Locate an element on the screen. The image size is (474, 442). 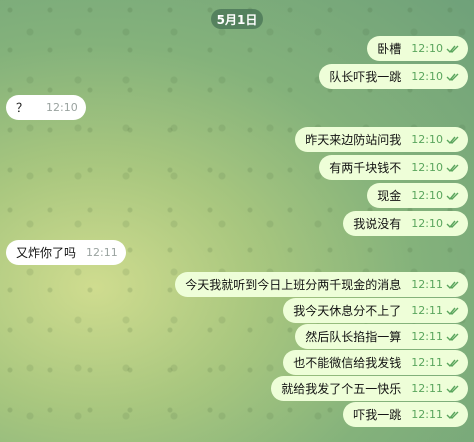
message-incoming: ？ 12:10 is located at coordinates (46, 107).